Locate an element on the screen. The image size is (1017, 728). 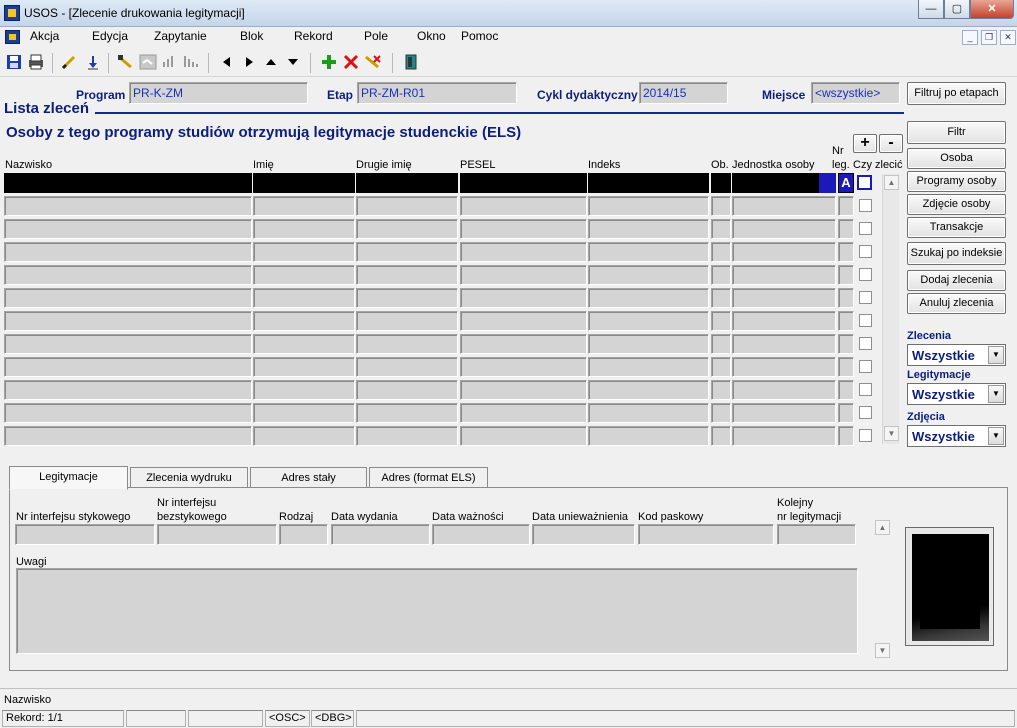
table-scrollbar: ▲ ▼ is located at coordinates (890, 309).